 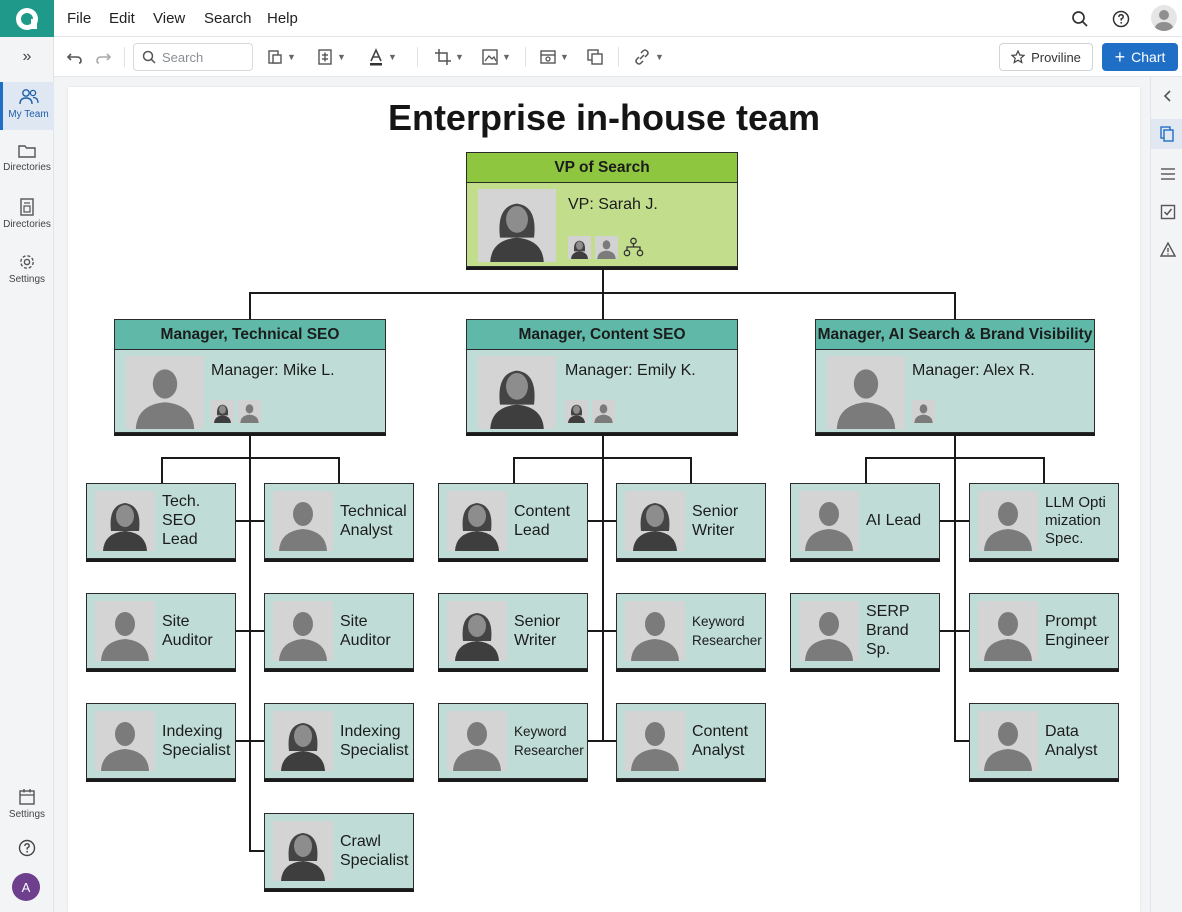 I want to click on member-title: AI Lead, so click(x=894, y=520).